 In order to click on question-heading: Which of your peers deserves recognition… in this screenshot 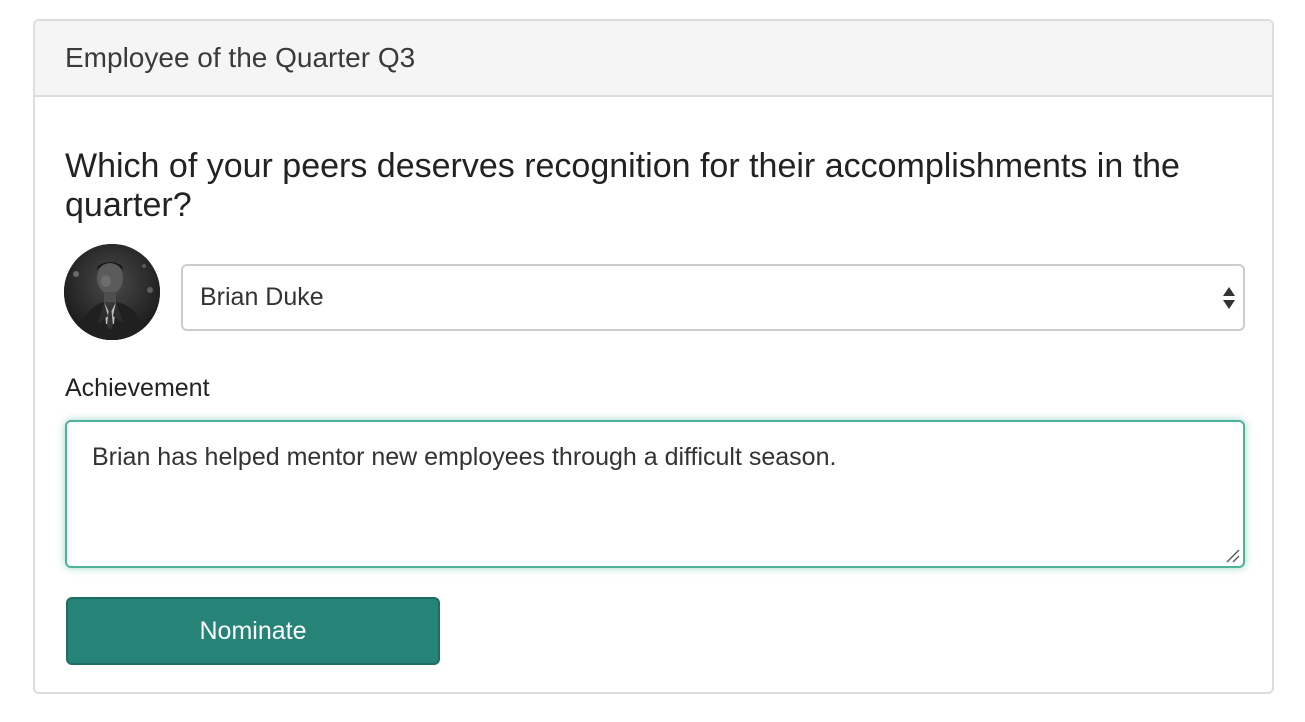, I will do `click(622, 185)`.